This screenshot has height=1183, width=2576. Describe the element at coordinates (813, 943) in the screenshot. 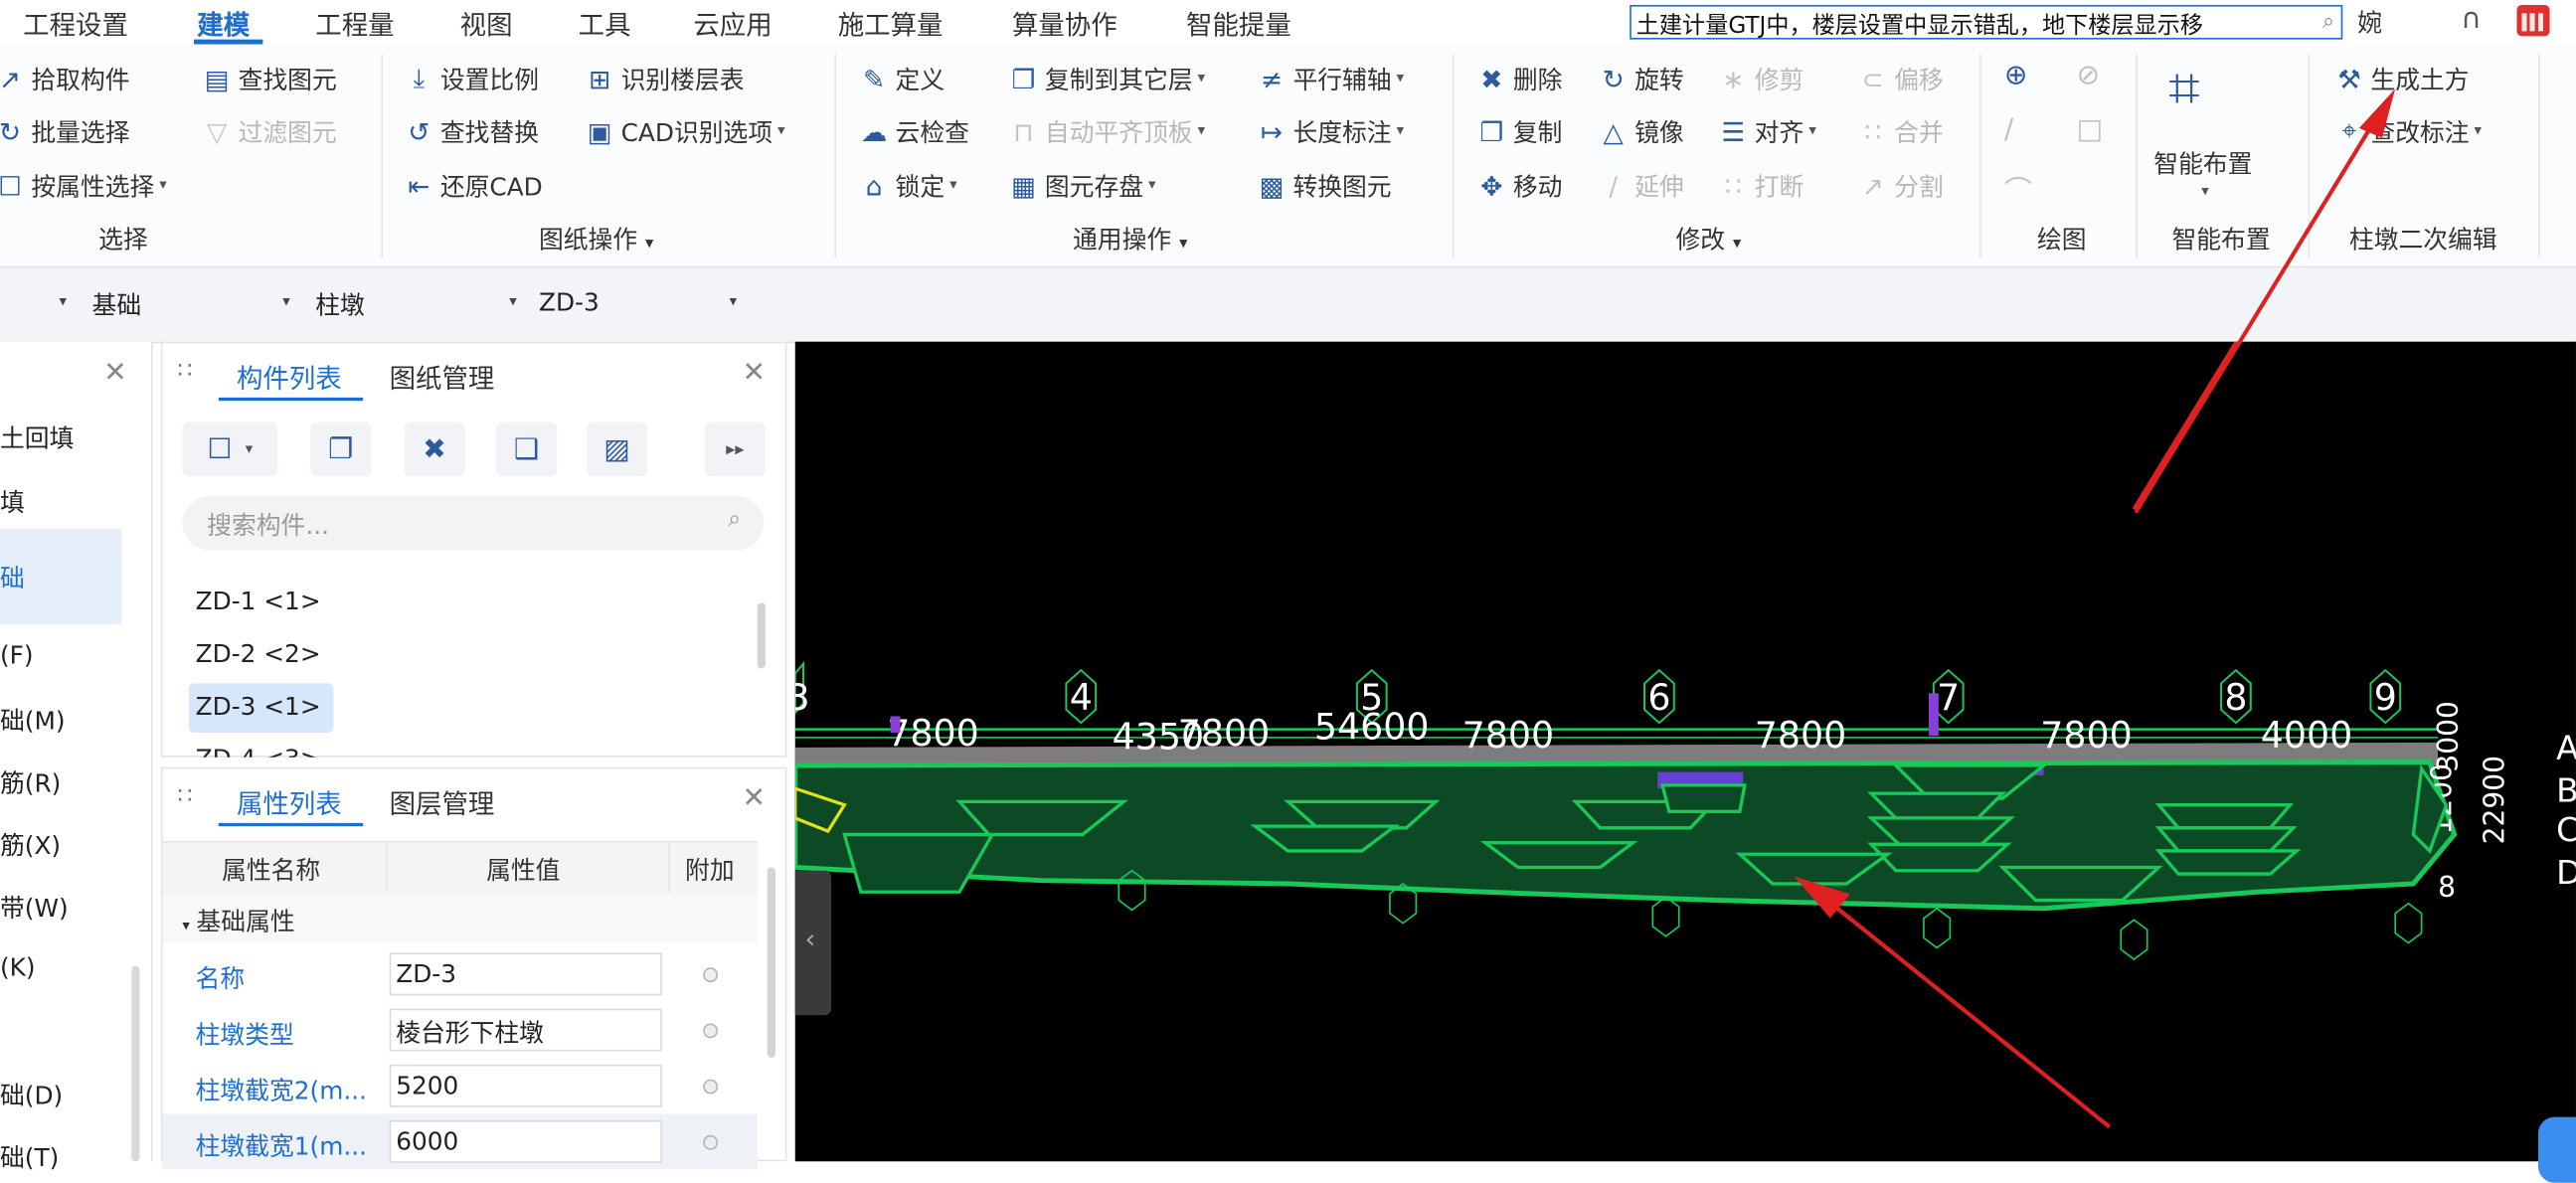

I see `collapse-panel-button` at that location.